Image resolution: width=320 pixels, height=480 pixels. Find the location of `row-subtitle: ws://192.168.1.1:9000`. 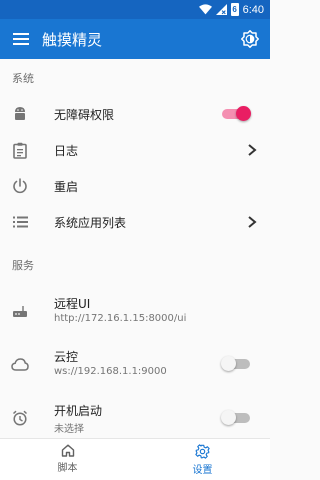

row-subtitle: ws://192.168.1.1:9000 is located at coordinates (110, 371).